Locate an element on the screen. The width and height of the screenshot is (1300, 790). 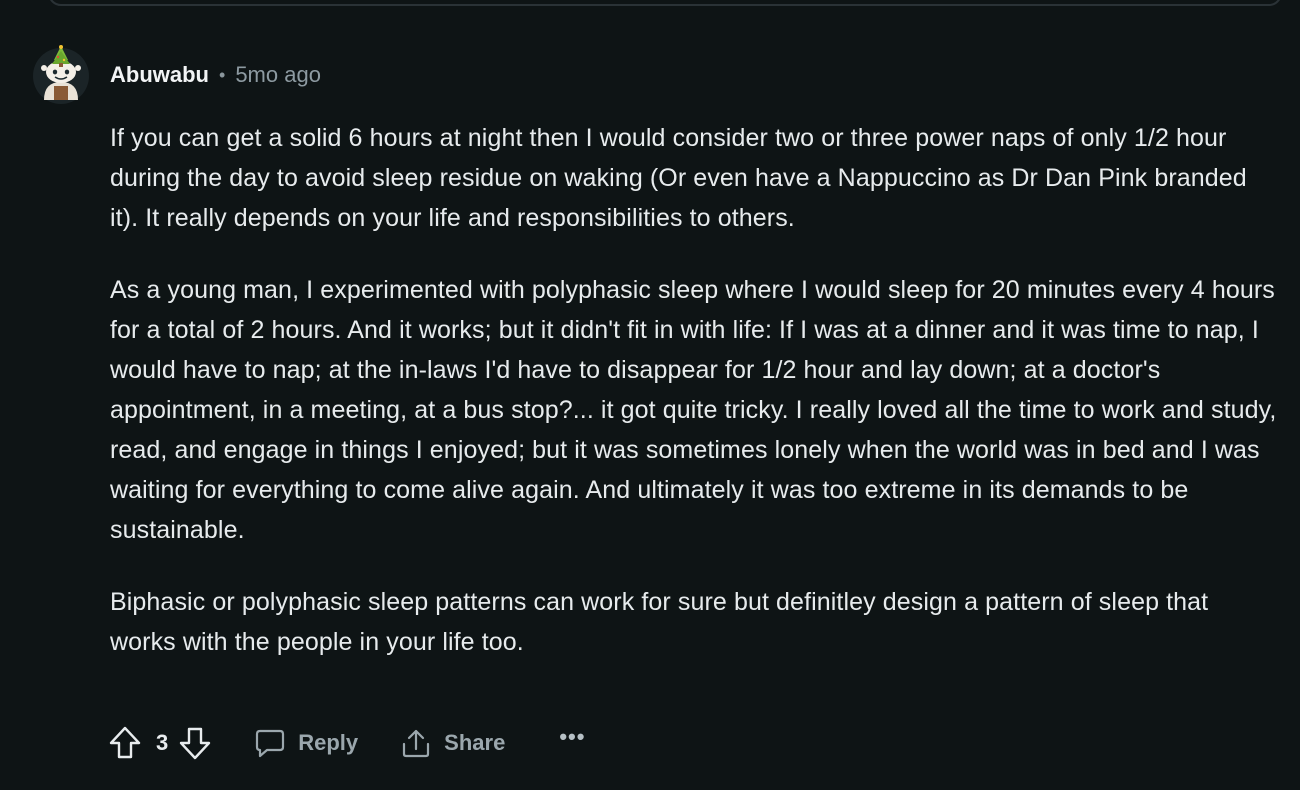
share-label: Share is located at coordinates (475, 742).